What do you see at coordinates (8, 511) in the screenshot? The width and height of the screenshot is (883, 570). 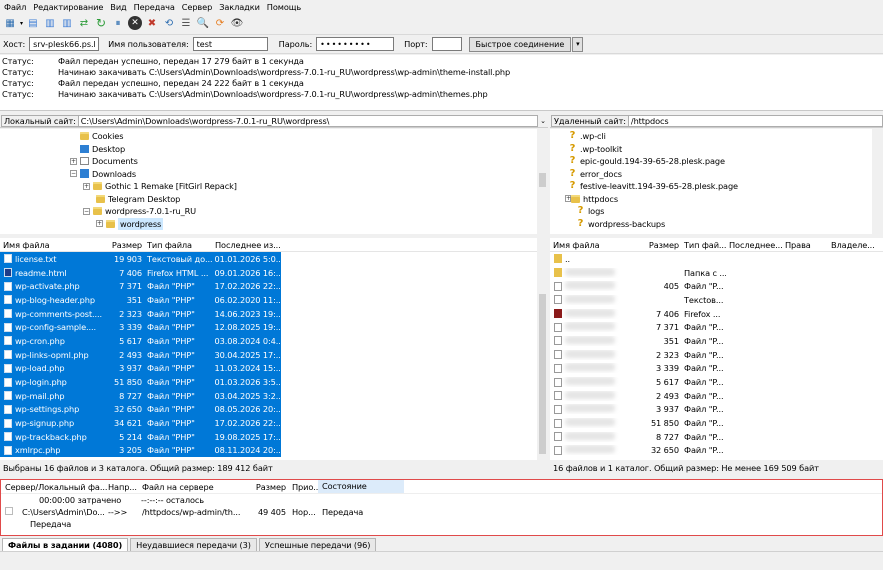 I see `queue-checkbox` at bounding box center [8, 511].